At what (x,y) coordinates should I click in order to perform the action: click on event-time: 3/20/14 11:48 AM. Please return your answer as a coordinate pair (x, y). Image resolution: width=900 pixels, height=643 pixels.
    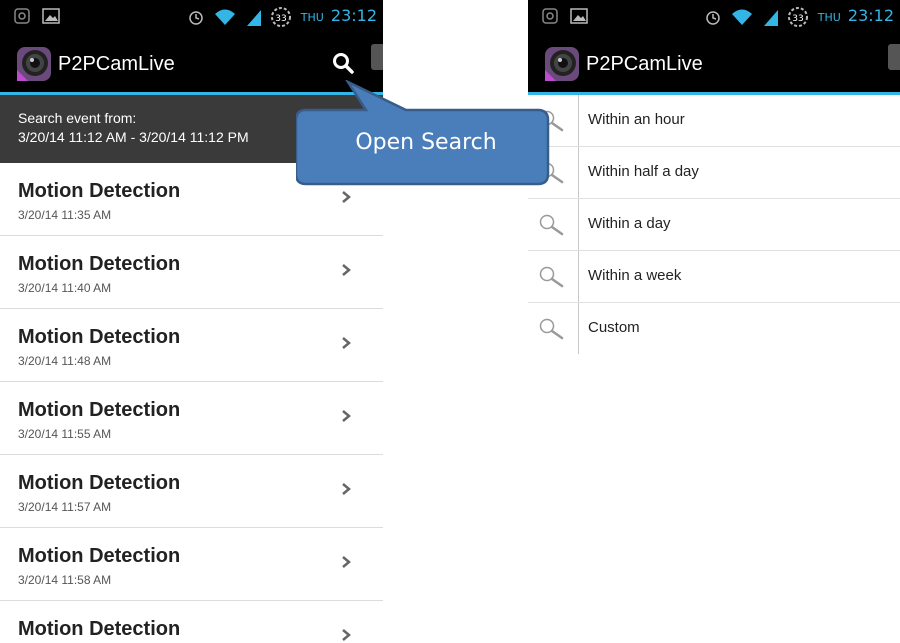
    Looking at the image, I should click on (65, 361).